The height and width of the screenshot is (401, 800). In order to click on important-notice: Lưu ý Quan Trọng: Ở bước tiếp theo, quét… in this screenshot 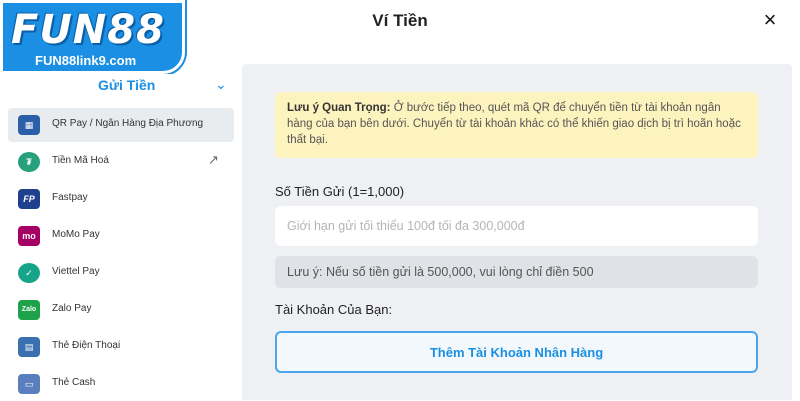, I will do `click(516, 125)`.